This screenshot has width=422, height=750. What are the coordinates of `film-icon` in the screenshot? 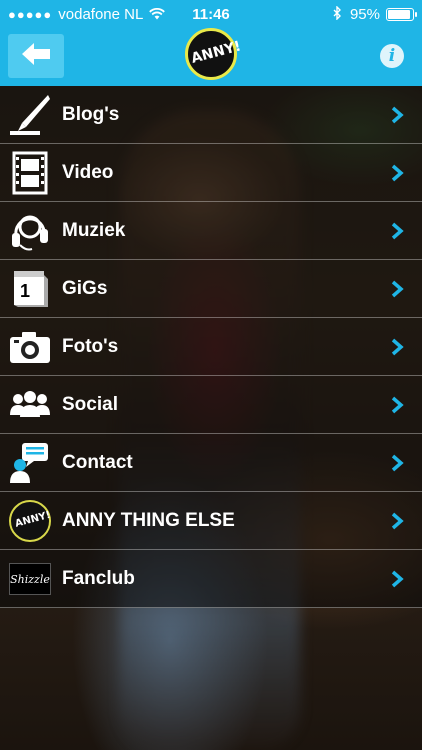 It's located at (30, 173).